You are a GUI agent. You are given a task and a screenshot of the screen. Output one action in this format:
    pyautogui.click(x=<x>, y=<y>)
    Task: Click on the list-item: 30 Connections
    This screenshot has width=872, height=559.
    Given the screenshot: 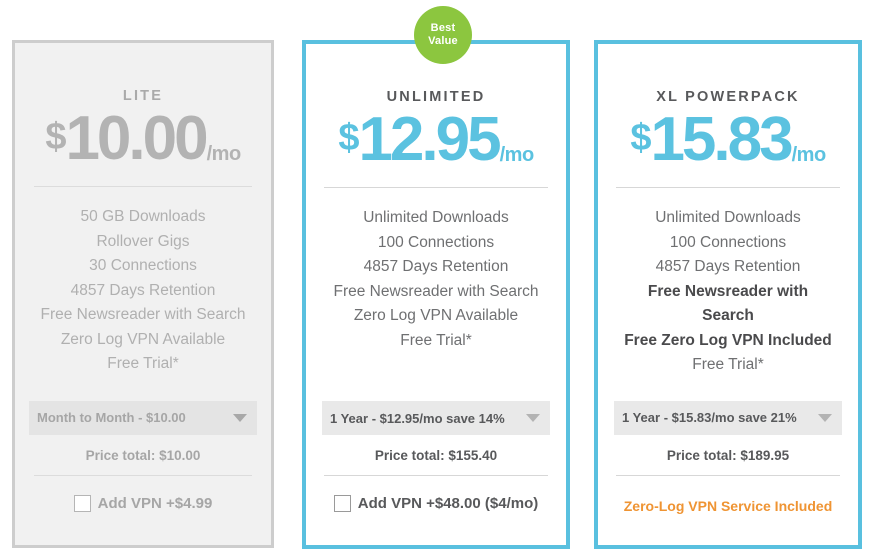 What is the action you would take?
    pyautogui.click(x=143, y=265)
    